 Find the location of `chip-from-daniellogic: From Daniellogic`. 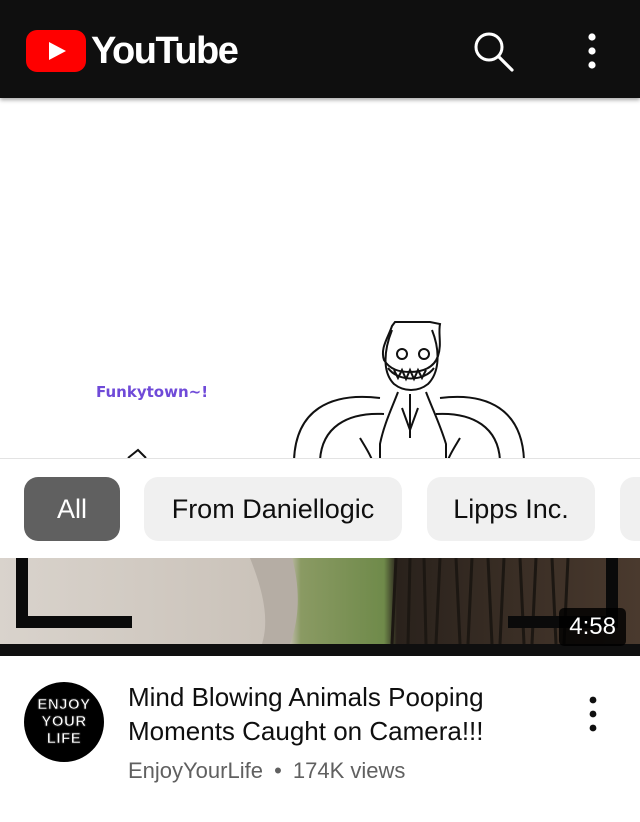

chip-from-daniellogic: From Daniellogic is located at coordinates (273, 509).